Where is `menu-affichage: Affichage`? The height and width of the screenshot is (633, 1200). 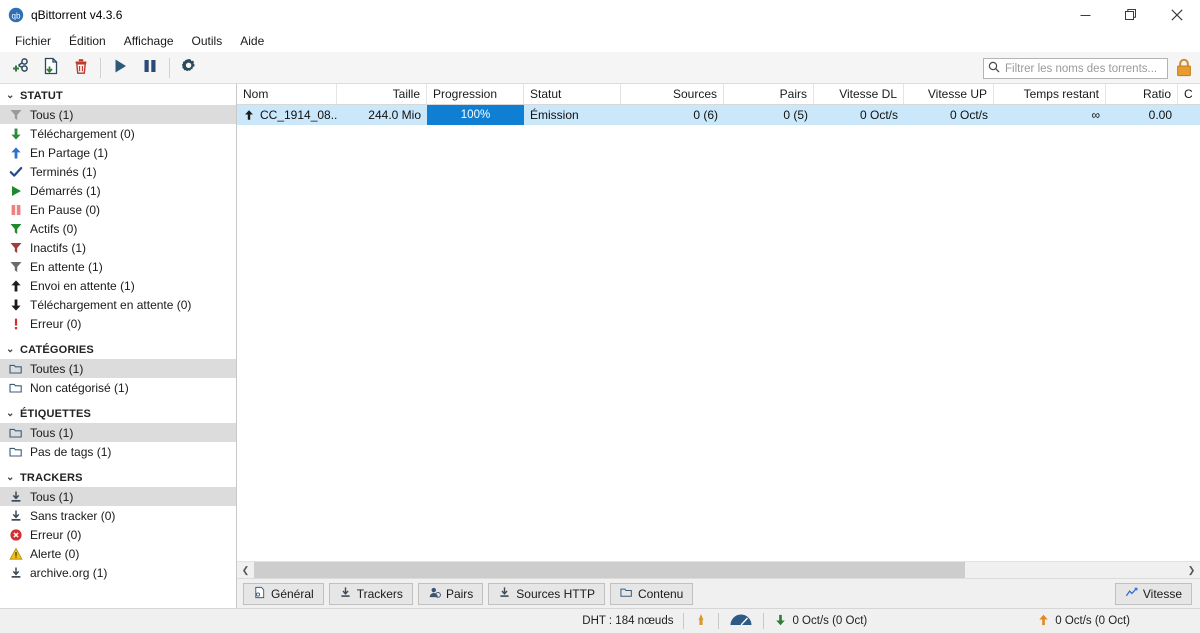 menu-affichage: Affichage is located at coordinates (149, 41).